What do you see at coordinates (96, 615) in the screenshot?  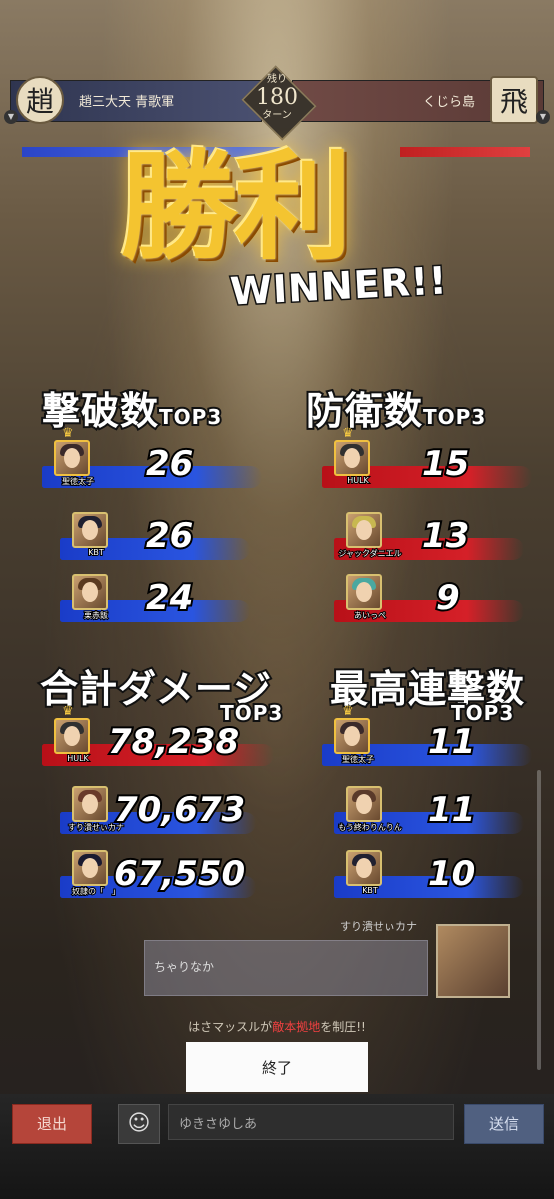 I see `player-name: 栗赤飯` at bounding box center [96, 615].